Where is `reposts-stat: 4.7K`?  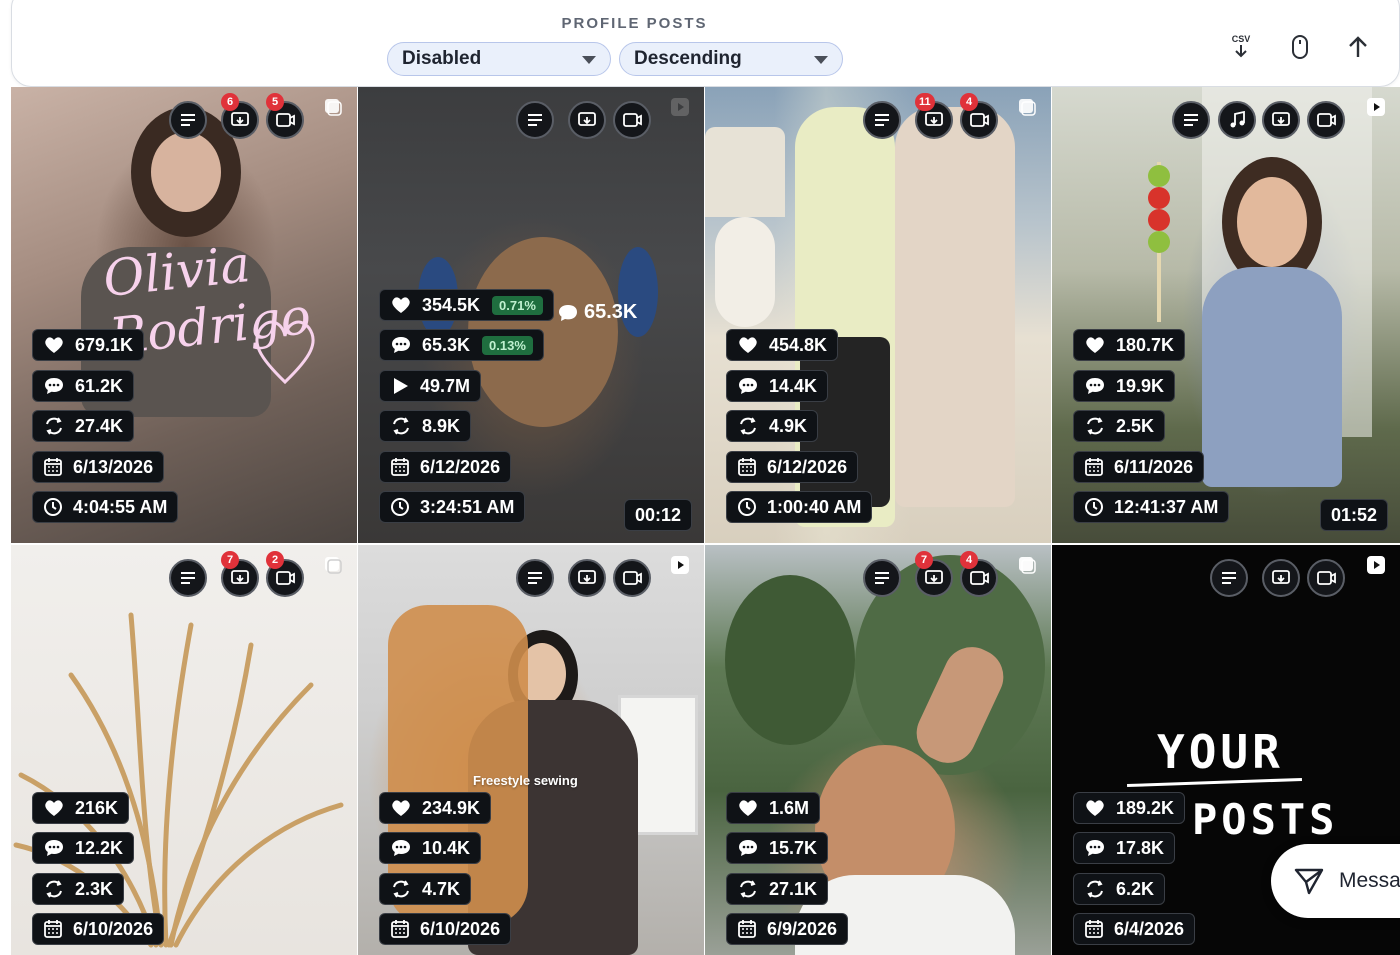 reposts-stat: 4.7K is located at coordinates (425, 889).